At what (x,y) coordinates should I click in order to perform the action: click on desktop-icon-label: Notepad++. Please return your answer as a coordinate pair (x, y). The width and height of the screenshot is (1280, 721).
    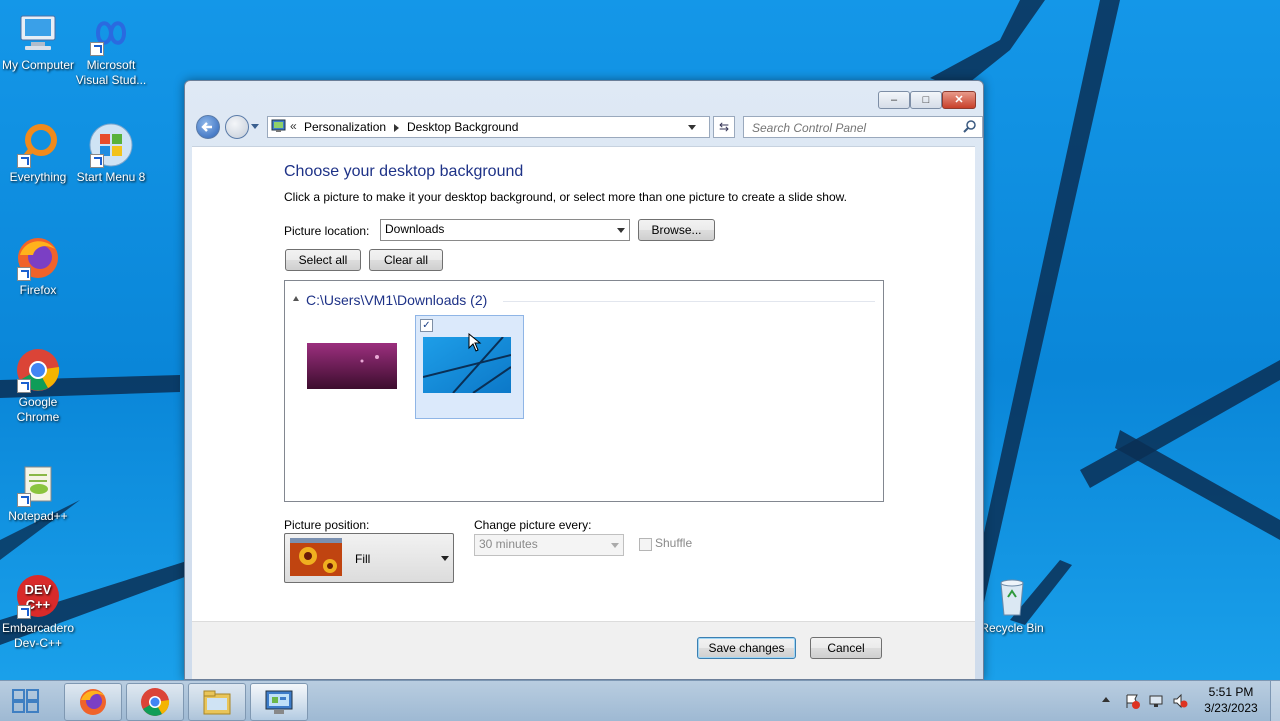
    Looking at the image, I should click on (38, 516).